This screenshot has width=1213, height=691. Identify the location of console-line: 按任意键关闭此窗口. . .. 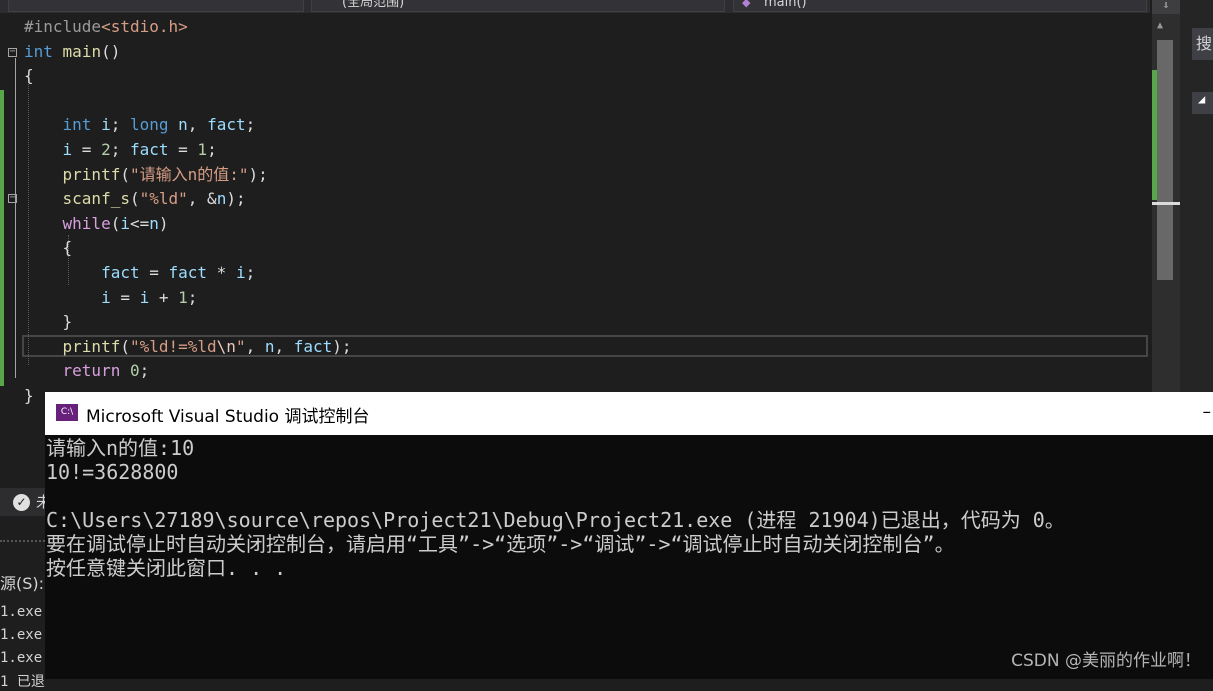
(166, 568).